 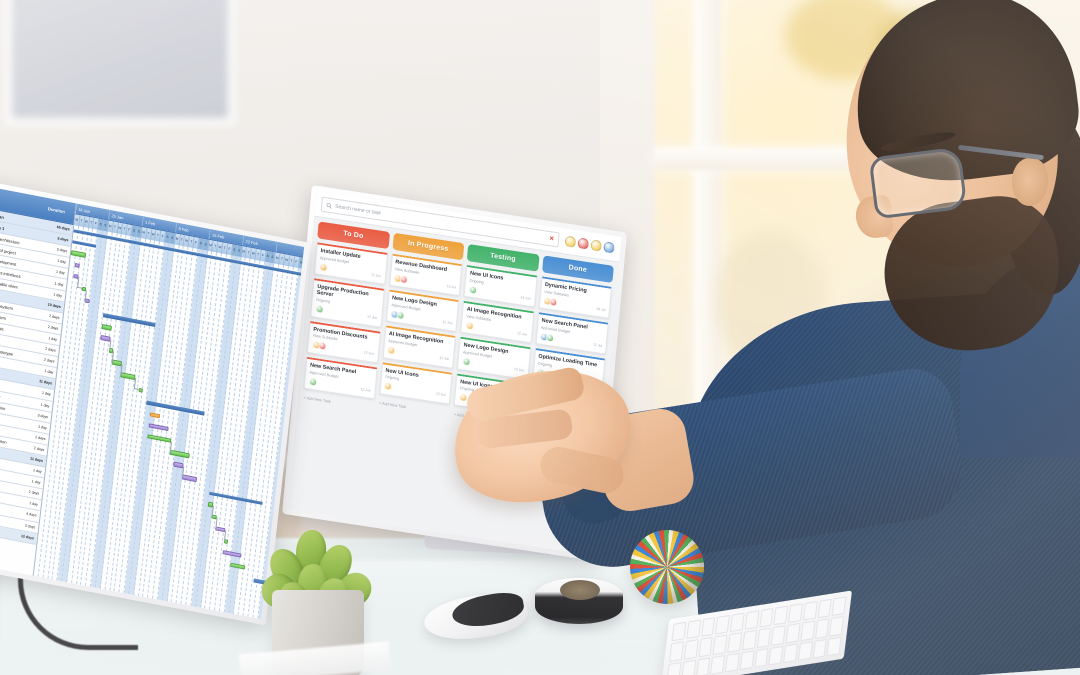 I want to click on picture-frame, so click(x=120, y=62).